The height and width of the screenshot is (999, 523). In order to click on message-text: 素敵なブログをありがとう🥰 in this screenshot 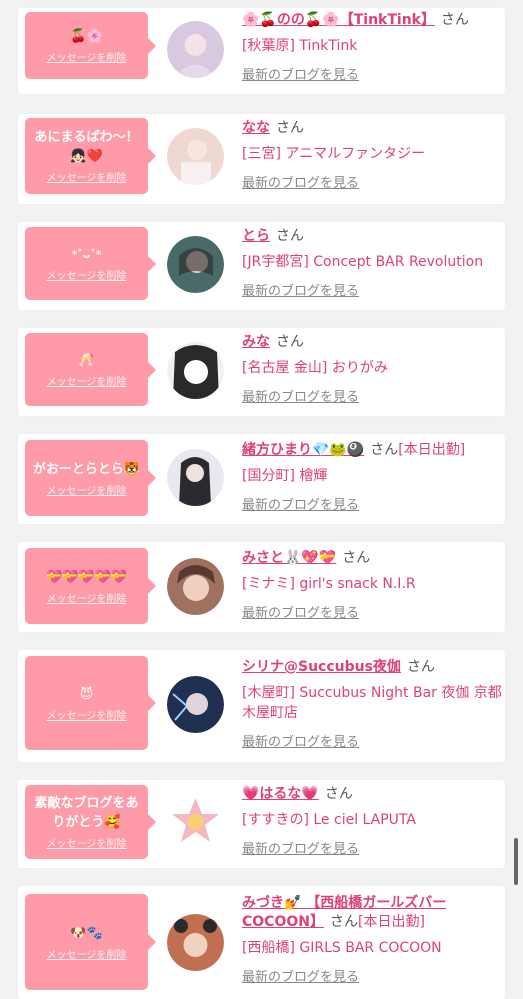, I will do `click(86, 813)`.